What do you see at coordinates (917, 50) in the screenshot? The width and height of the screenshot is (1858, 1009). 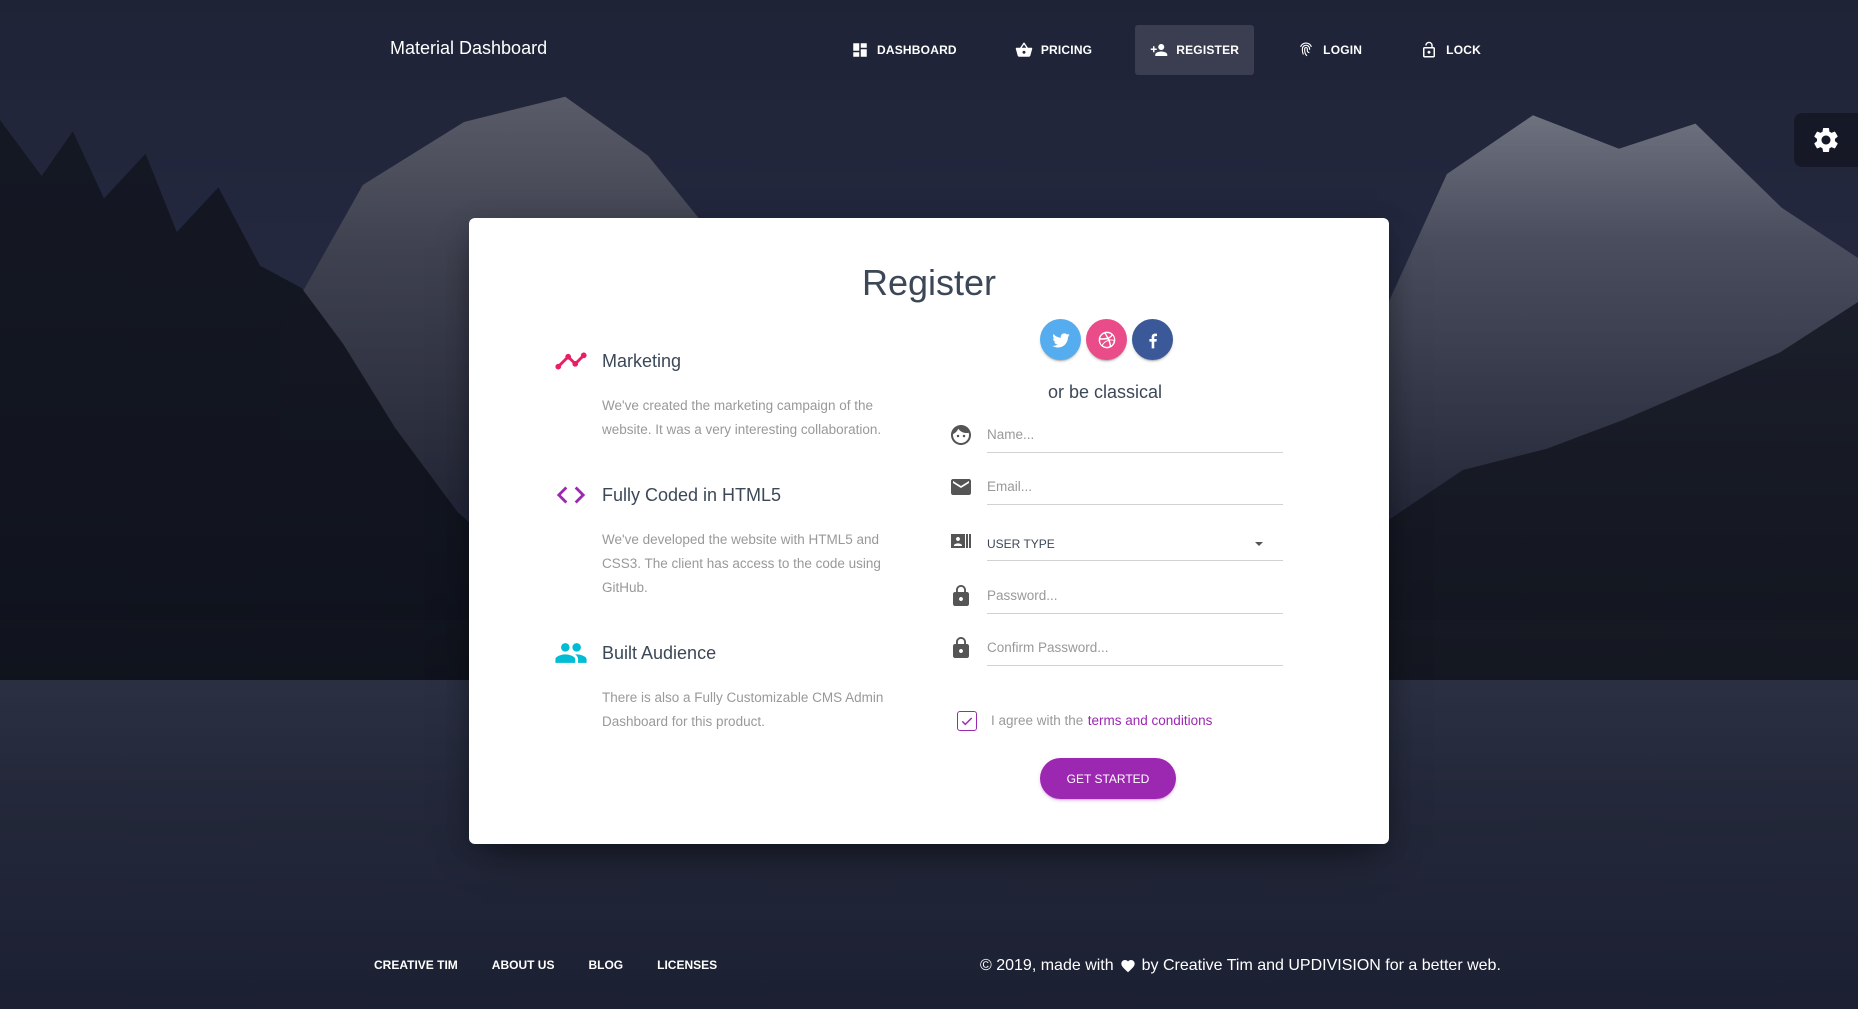 I see `nav-item-label: DASHBOARD` at bounding box center [917, 50].